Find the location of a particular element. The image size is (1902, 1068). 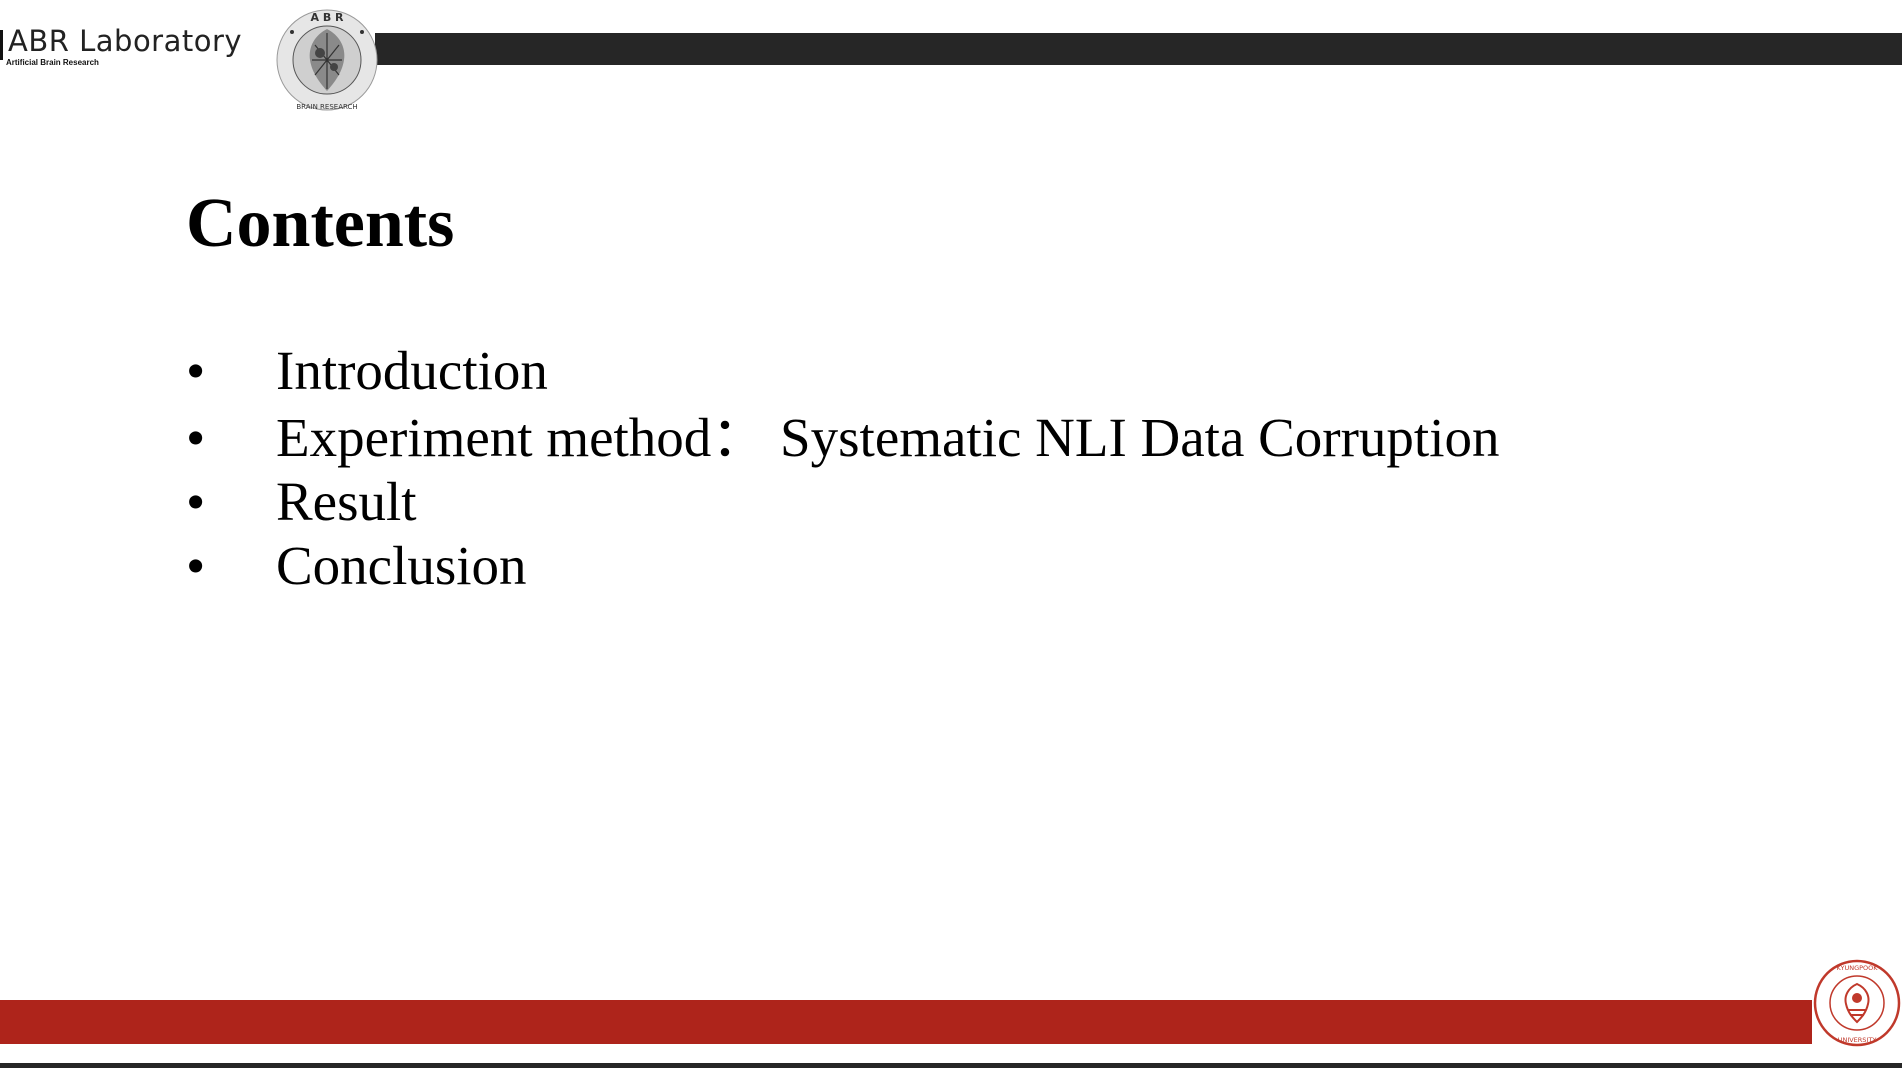

svg-text: BRAIN RESEARCH is located at coordinates (326, 107).